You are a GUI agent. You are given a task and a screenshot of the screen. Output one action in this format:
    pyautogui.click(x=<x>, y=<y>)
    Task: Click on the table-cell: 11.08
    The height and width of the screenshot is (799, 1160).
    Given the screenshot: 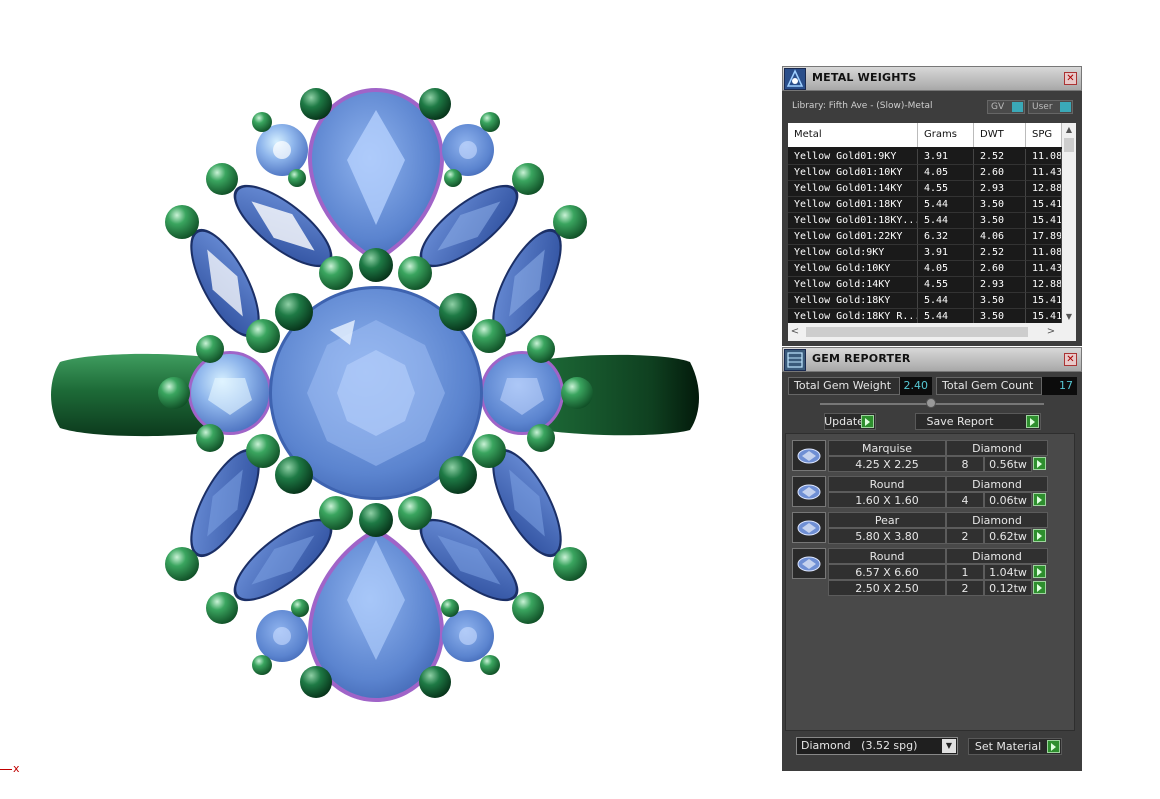 What is the action you would take?
    pyautogui.click(x=1044, y=157)
    